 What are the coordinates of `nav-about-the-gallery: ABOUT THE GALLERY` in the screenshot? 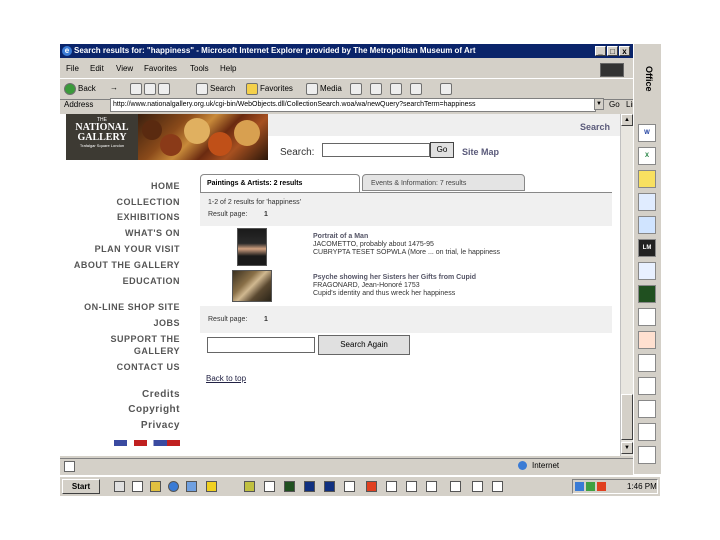 It's located at (127, 265).